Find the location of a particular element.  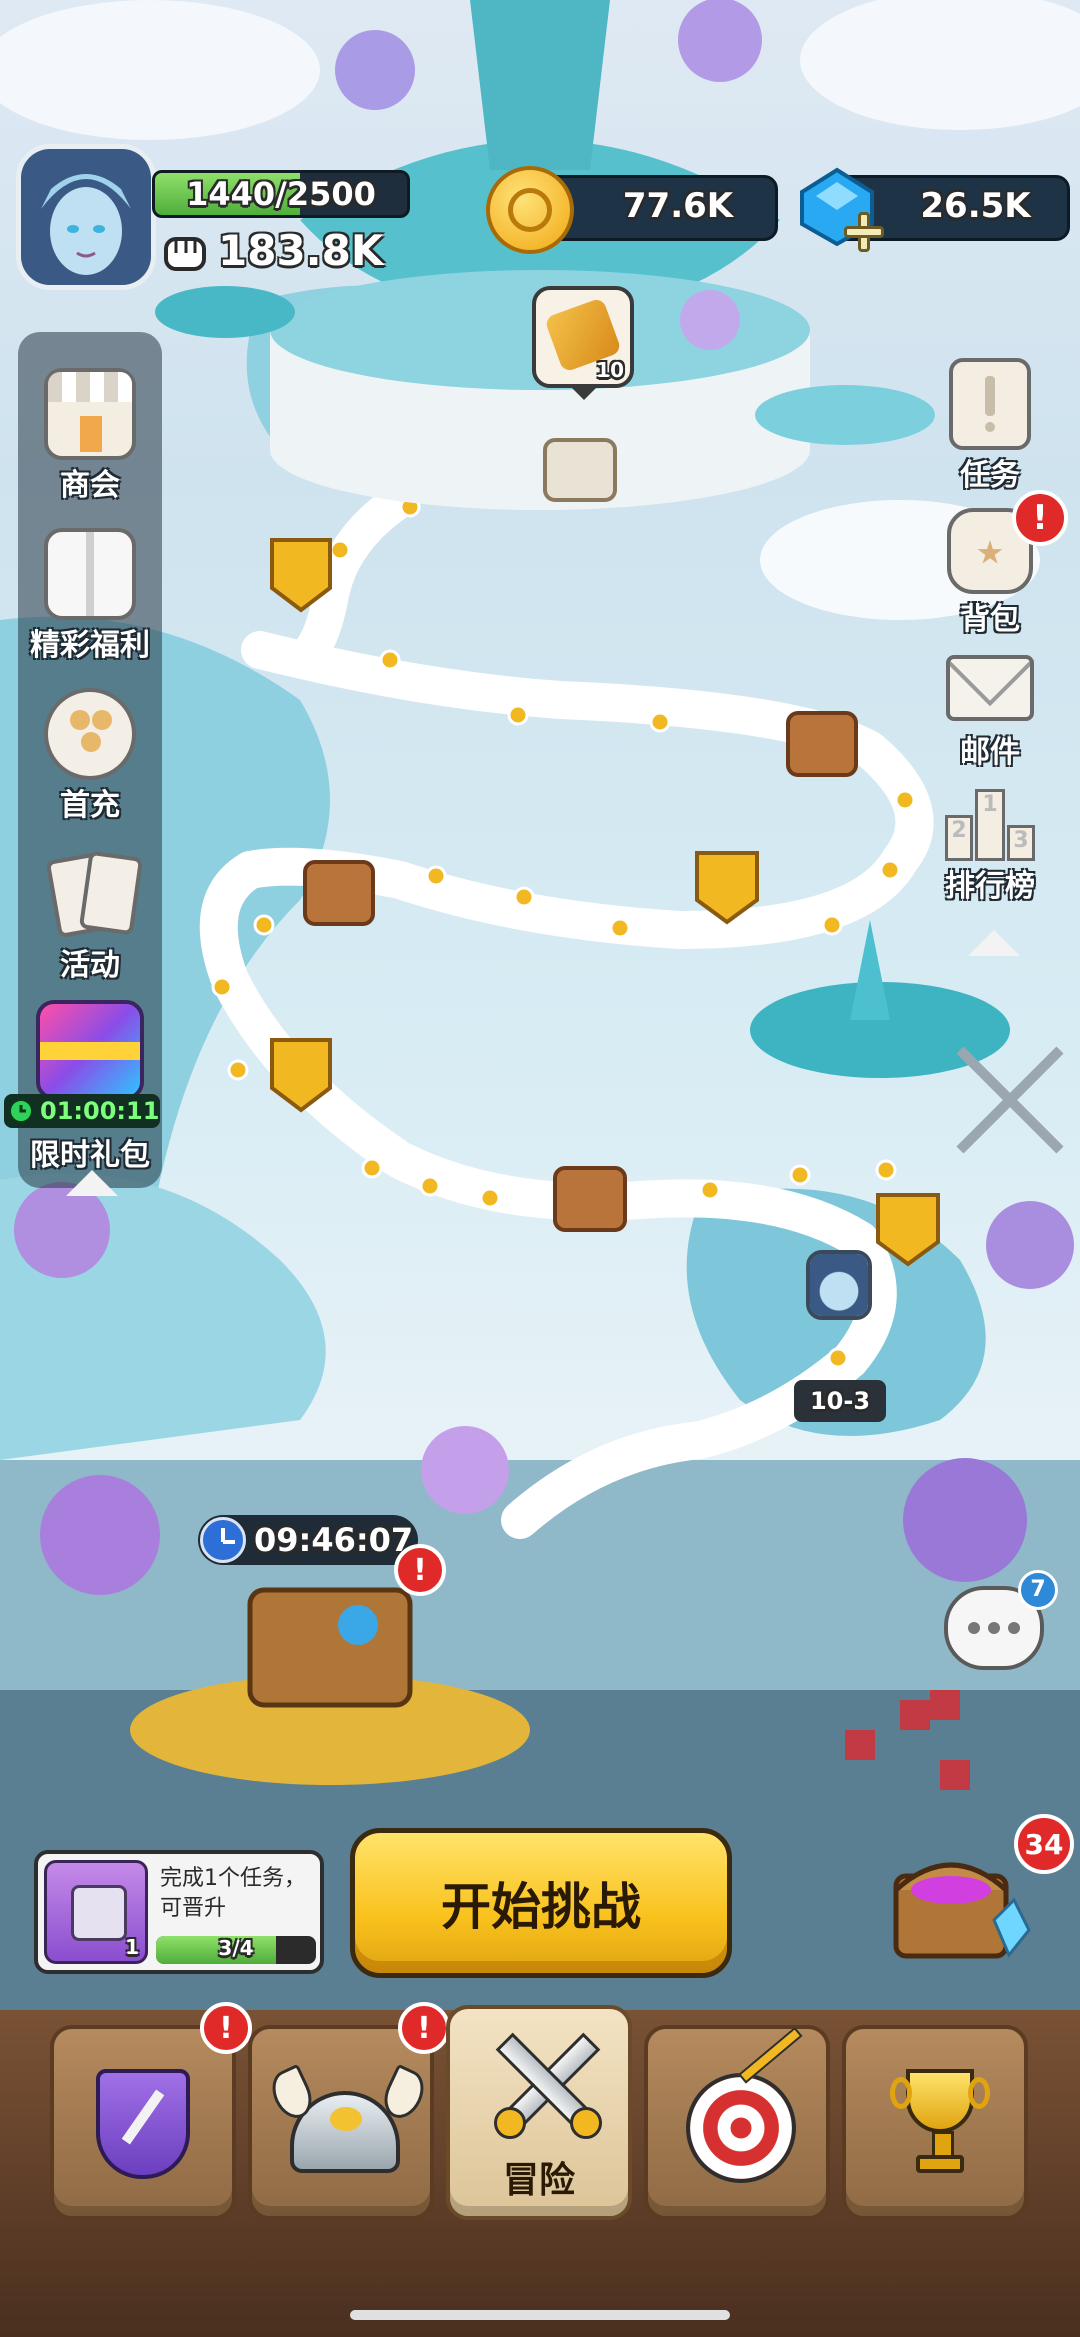

tab-heroes is located at coordinates (341, 2122).